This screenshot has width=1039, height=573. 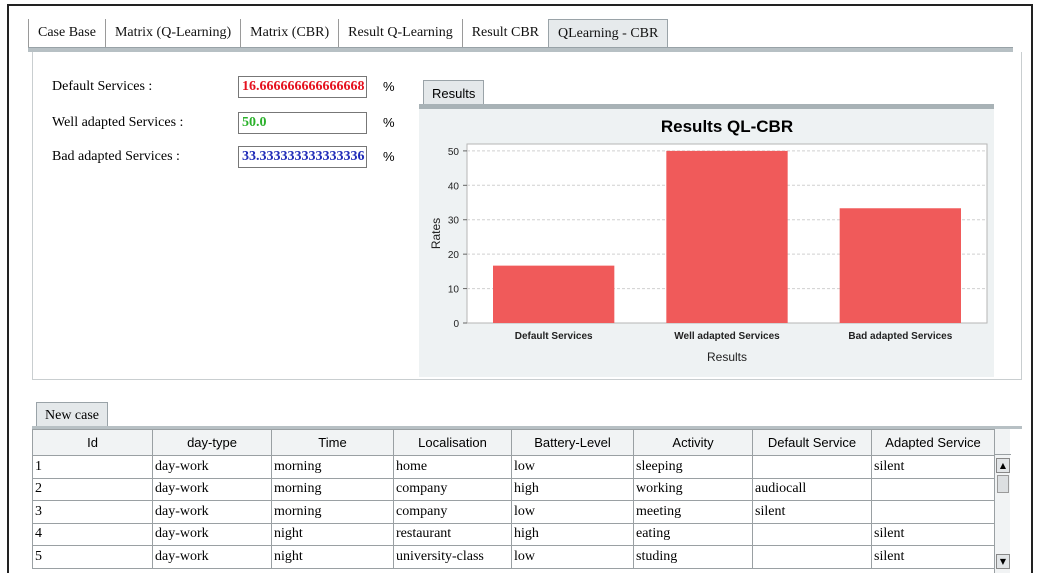 I want to click on scroll-up-icon: ▲, so click(x=1003, y=465).